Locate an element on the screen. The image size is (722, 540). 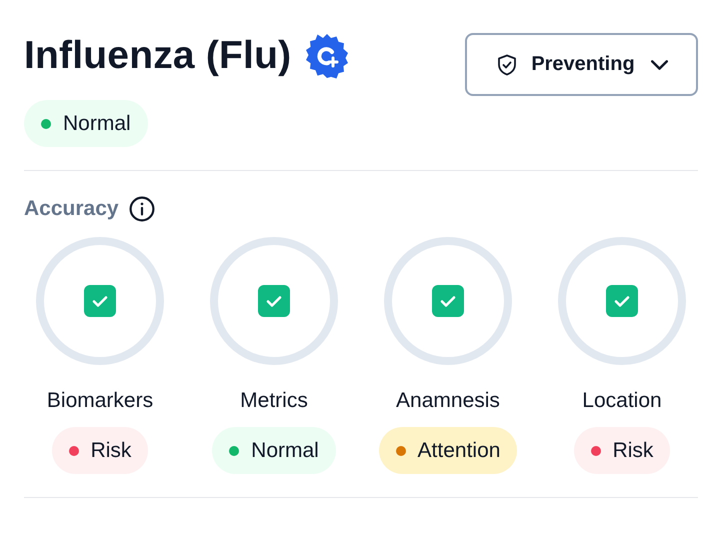
metric-name: Metrics is located at coordinates (274, 401).